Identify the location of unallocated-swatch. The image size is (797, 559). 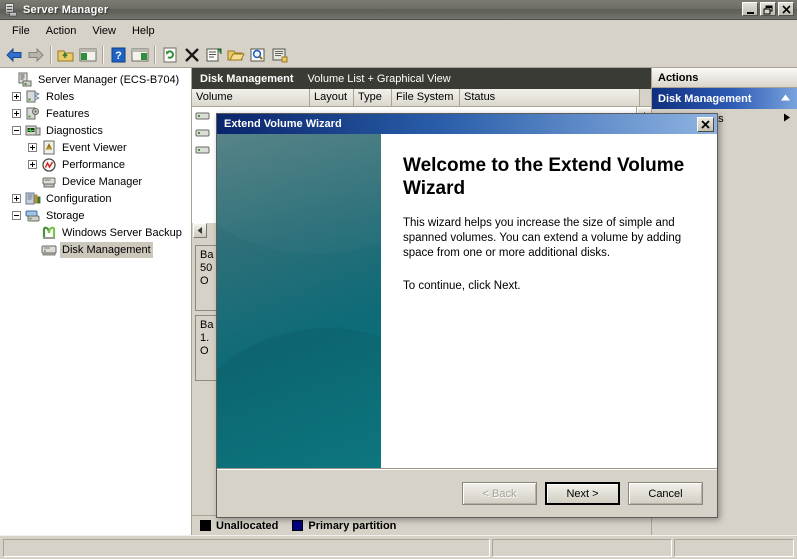
(205, 525).